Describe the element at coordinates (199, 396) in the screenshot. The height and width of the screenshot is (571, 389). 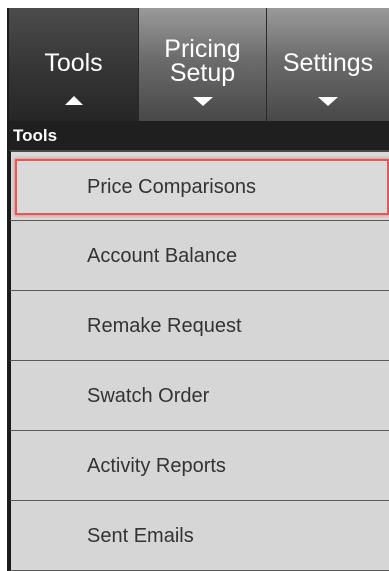
I see `menu-item-swatch-order: Swatch Order` at that location.